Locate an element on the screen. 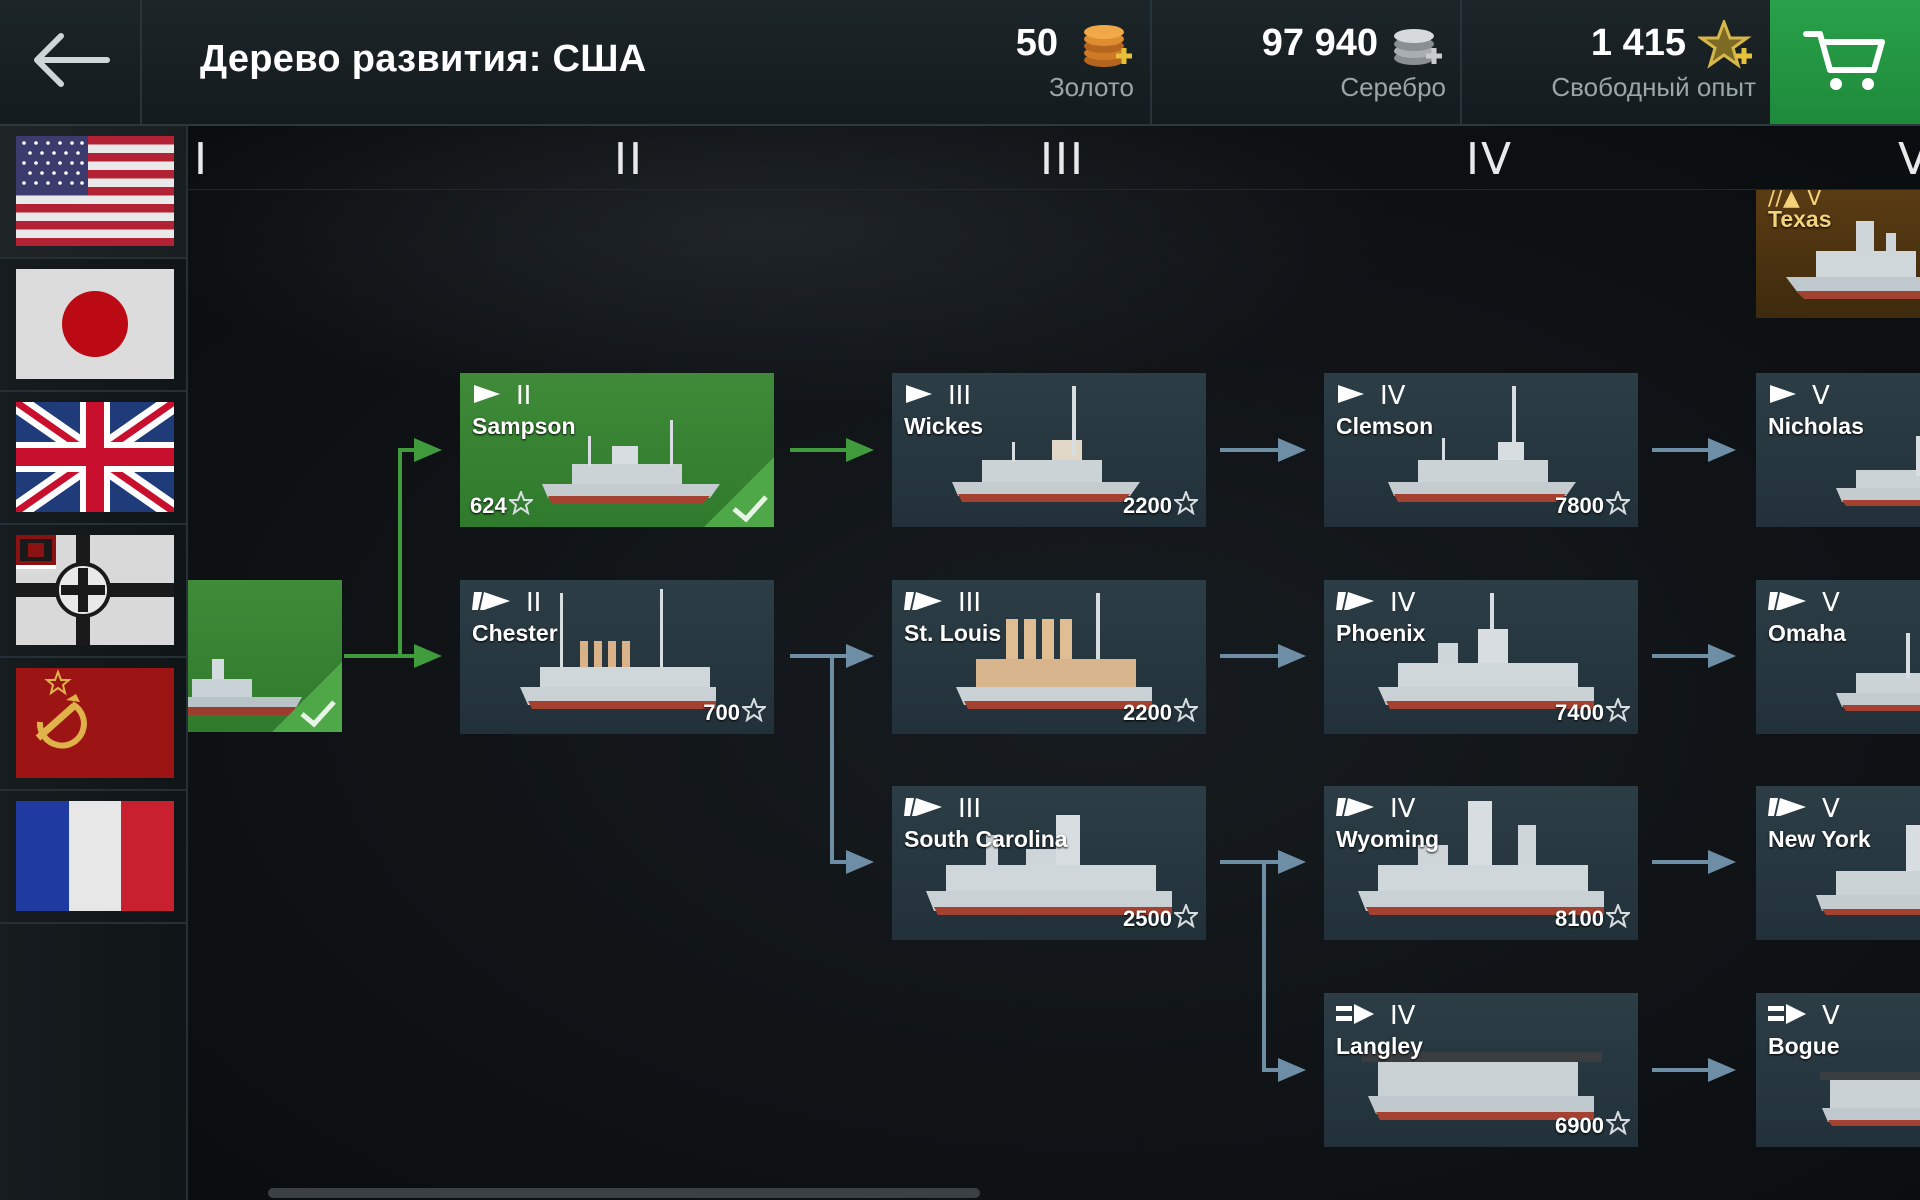 Image resolution: width=1920 pixels, height=1200 pixels. ship-name-south-carolina: South Carolina is located at coordinates (986, 839).